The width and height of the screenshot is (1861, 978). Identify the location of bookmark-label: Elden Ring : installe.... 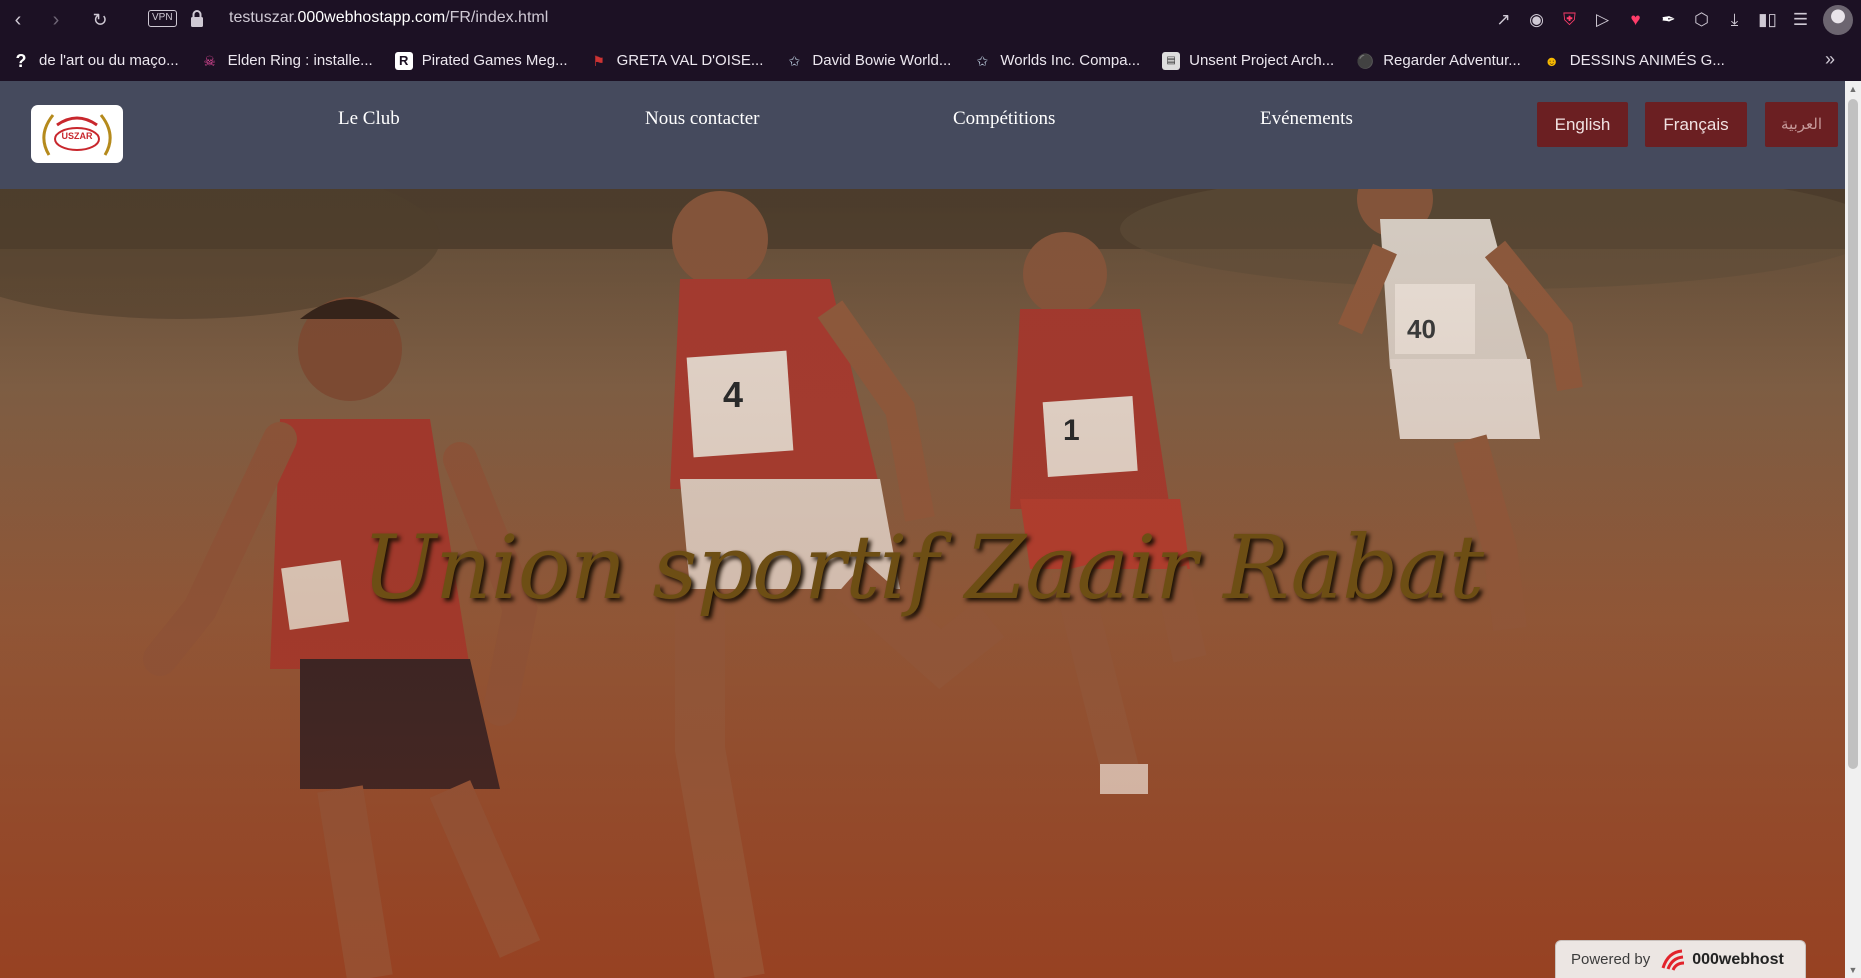
(300, 60).